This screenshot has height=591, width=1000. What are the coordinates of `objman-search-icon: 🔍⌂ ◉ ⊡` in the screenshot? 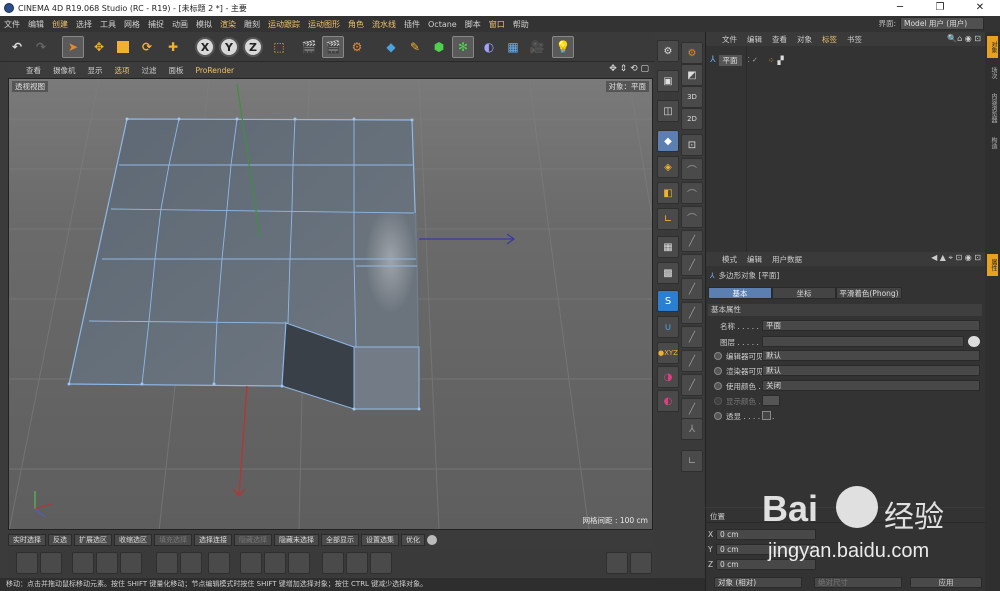 It's located at (964, 38).